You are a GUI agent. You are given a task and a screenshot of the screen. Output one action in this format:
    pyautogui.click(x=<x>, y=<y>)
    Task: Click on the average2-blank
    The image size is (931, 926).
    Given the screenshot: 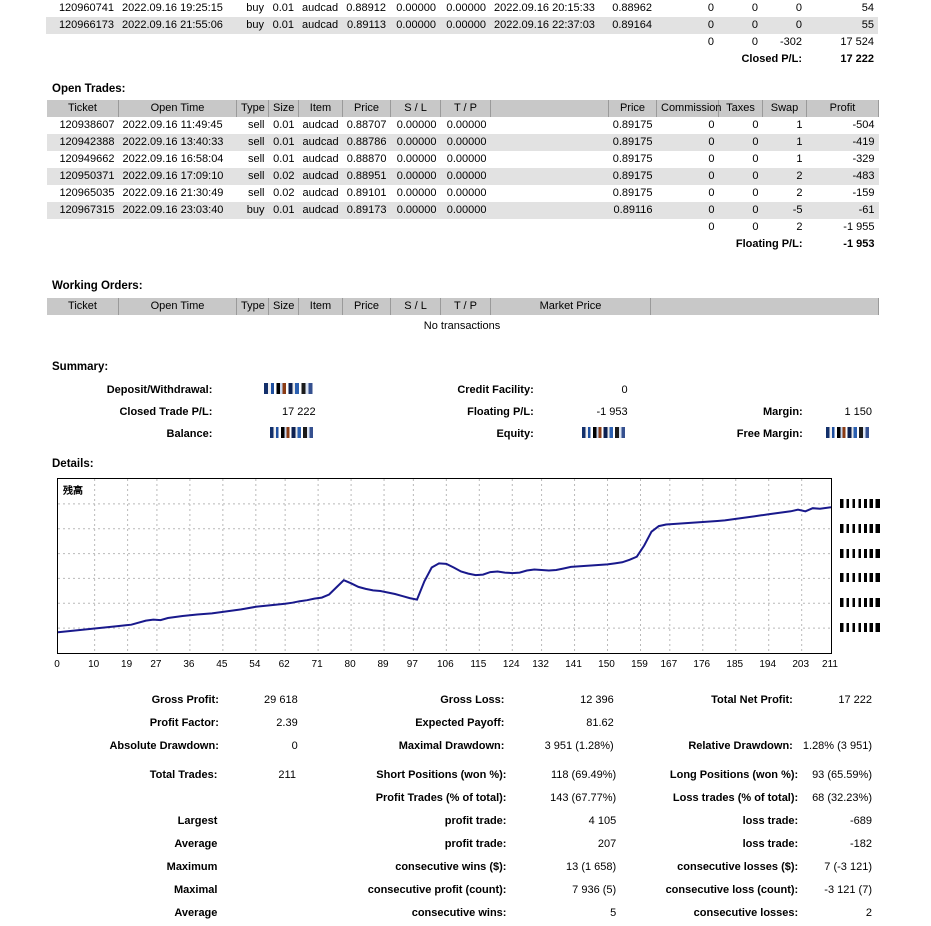 What is the action you would take?
    pyautogui.click(x=261, y=913)
    